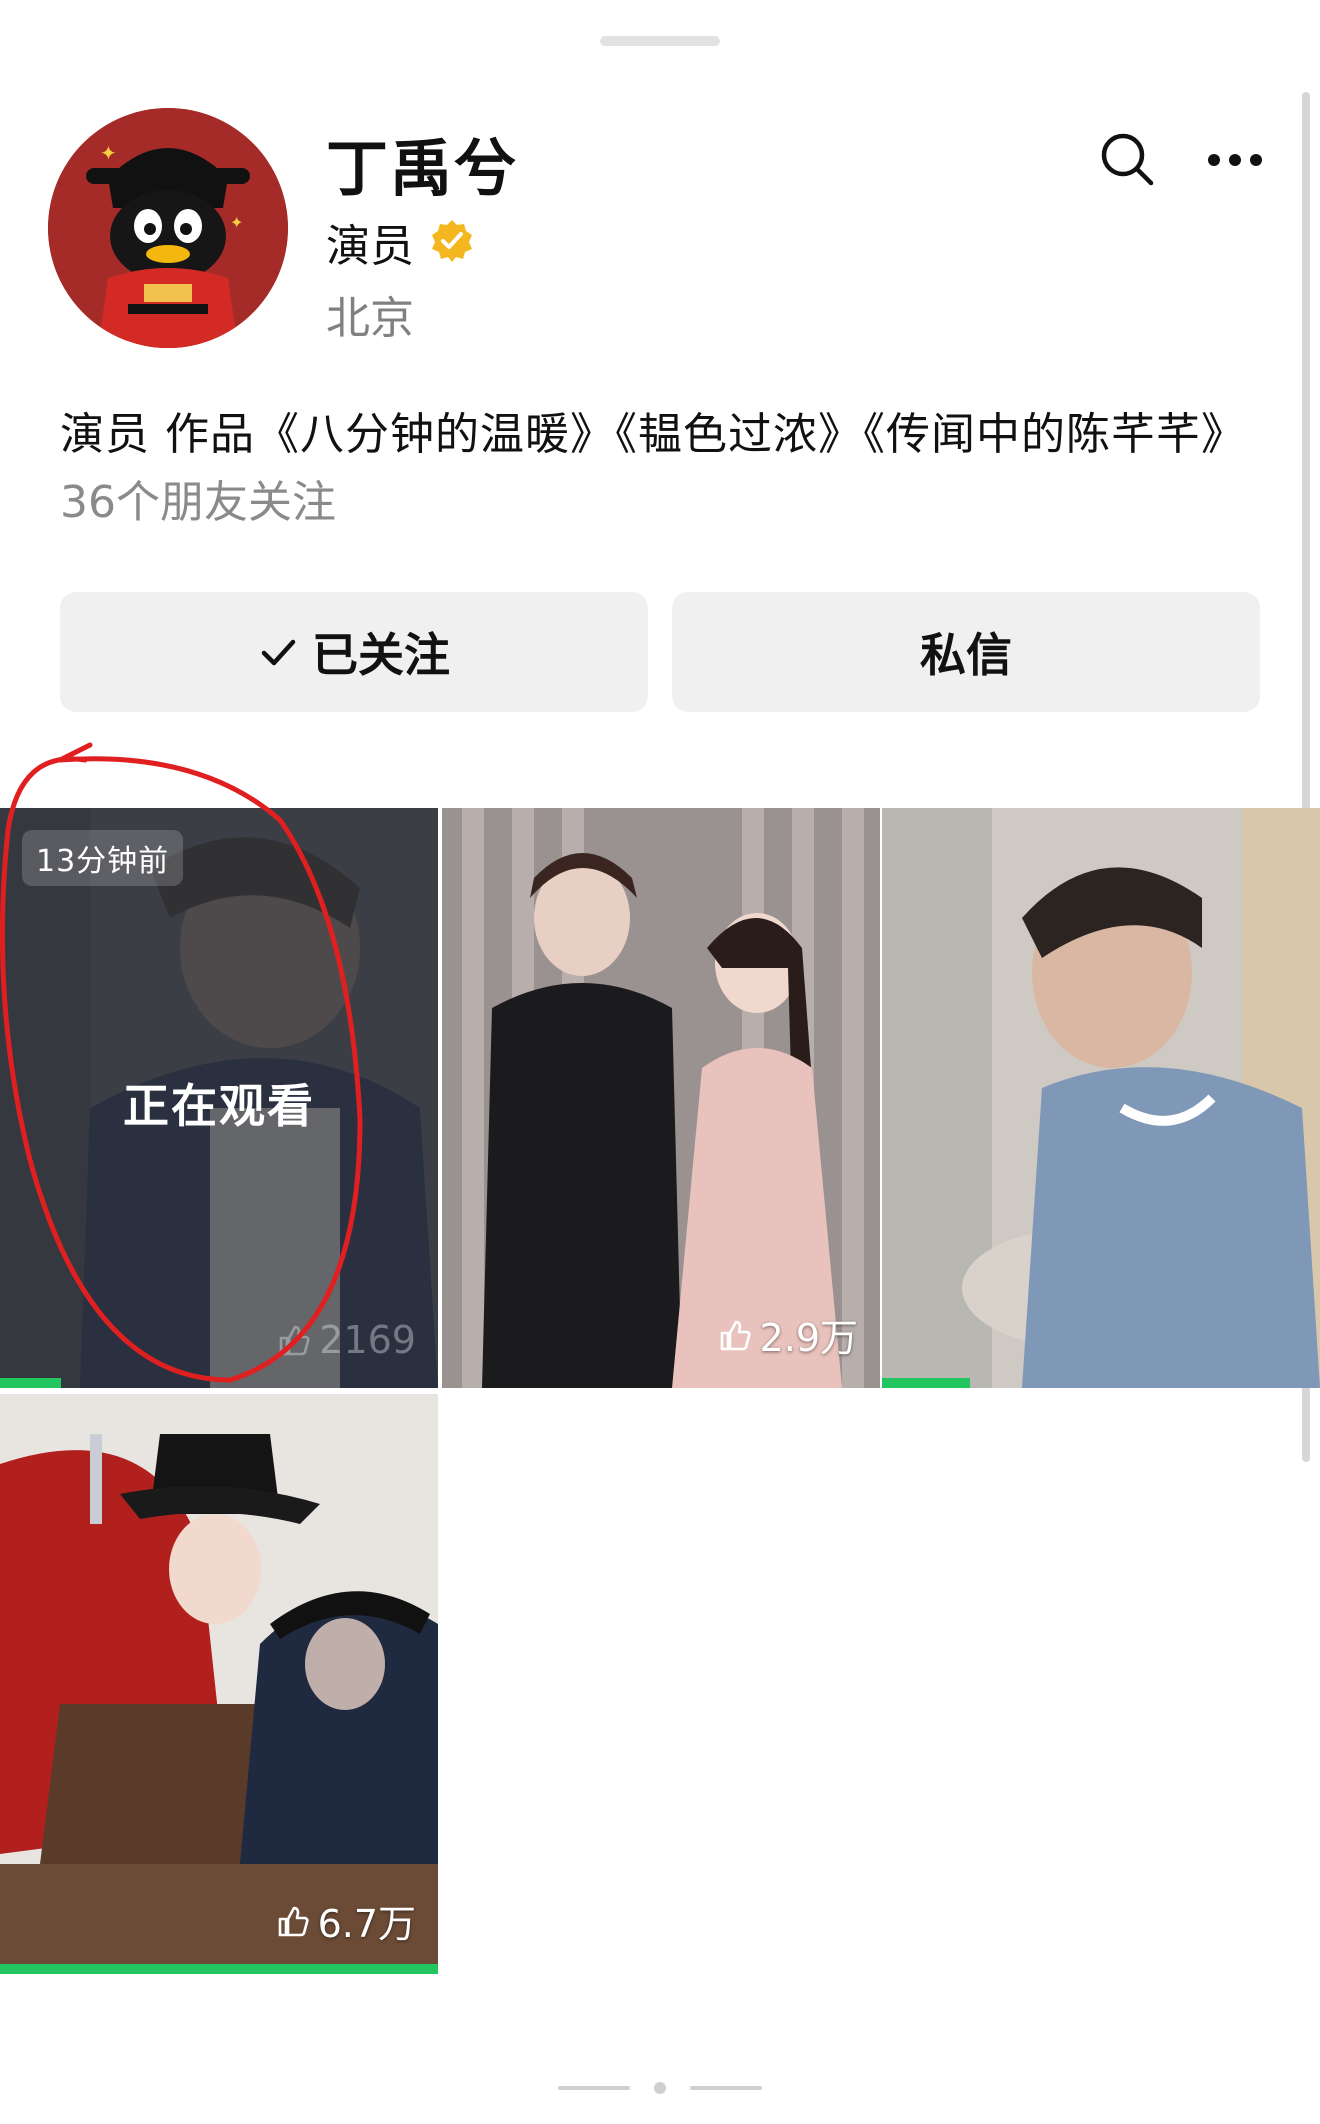 The width and height of the screenshot is (1320, 2124). What do you see at coordinates (653, 434) in the screenshot?
I see `profile-bio: 演员 作品《八分钟的温暖》《韫色过浓》《传闻中的陈芊芊》` at bounding box center [653, 434].